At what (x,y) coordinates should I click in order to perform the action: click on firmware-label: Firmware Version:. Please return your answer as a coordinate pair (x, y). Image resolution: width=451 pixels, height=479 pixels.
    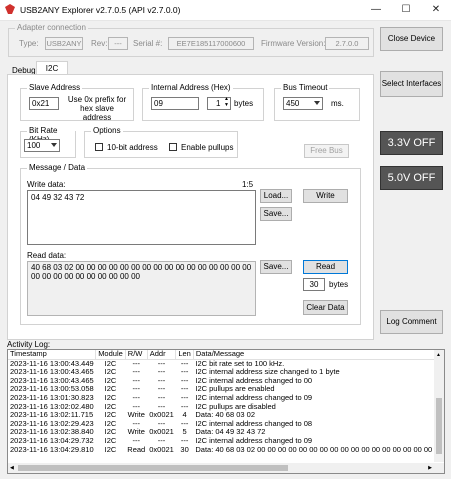
    Looking at the image, I should click on (293, 43).